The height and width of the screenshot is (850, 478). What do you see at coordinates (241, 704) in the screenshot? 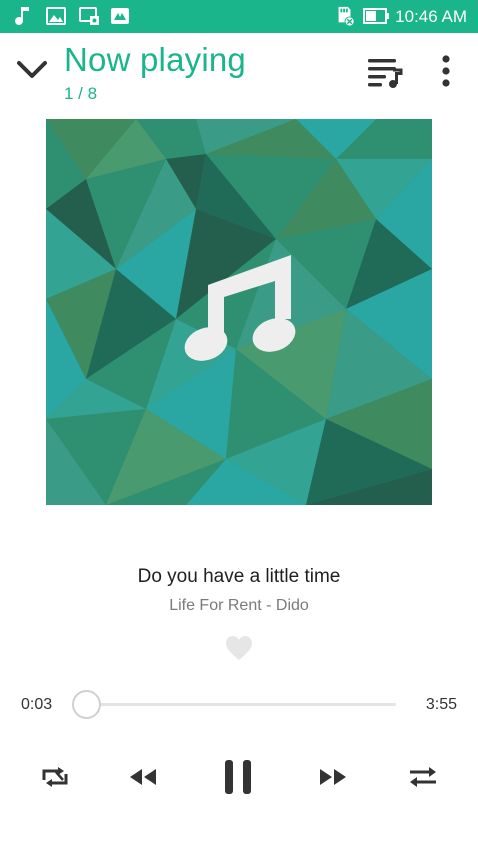
I see `seek-bar` at bounding box center [241, 704].